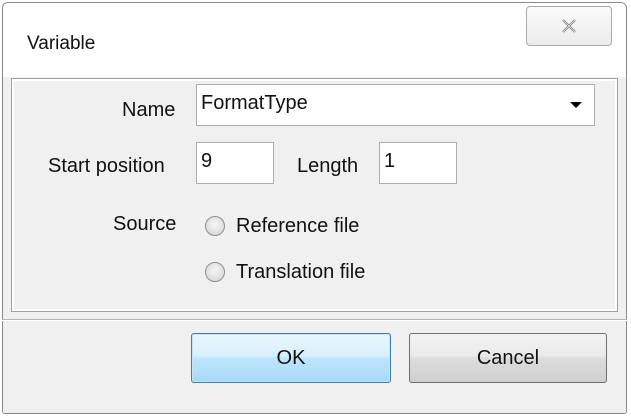 This screenshot has height=418, width=631. I want to click on translation-file-label: Translation file, so click(300, 272).